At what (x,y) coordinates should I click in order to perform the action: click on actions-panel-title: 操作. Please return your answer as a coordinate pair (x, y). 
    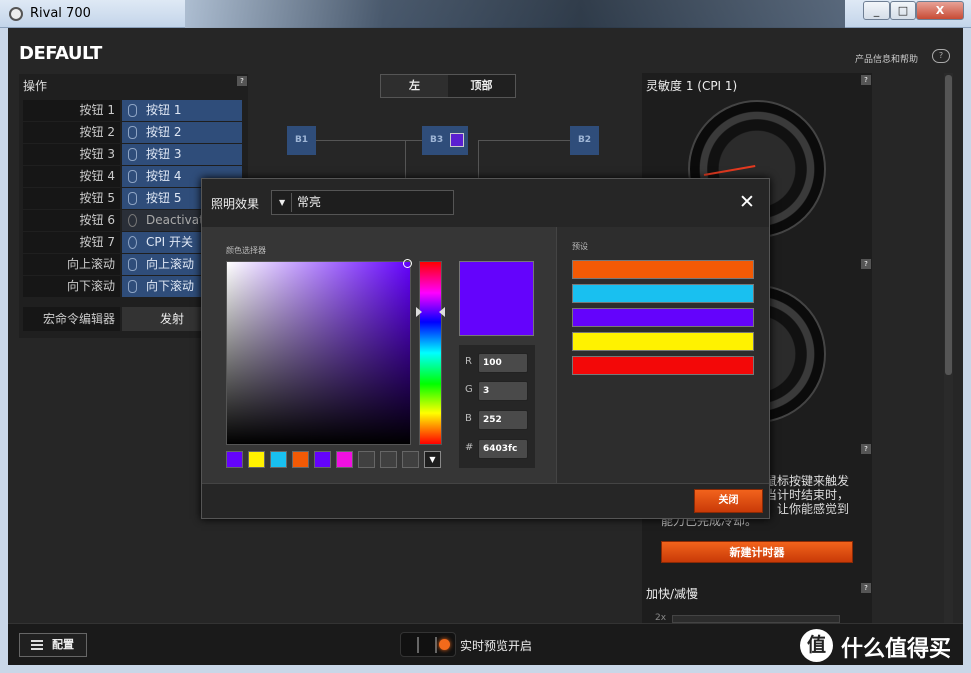
    Looking at the image, I should click on (35, 86).